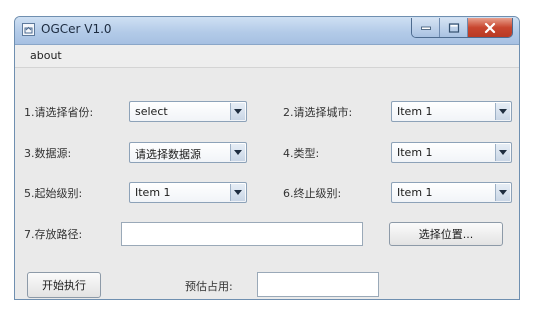 This screenshot has width=536, height=314. I want to click on window-controls, so click(462, 28).